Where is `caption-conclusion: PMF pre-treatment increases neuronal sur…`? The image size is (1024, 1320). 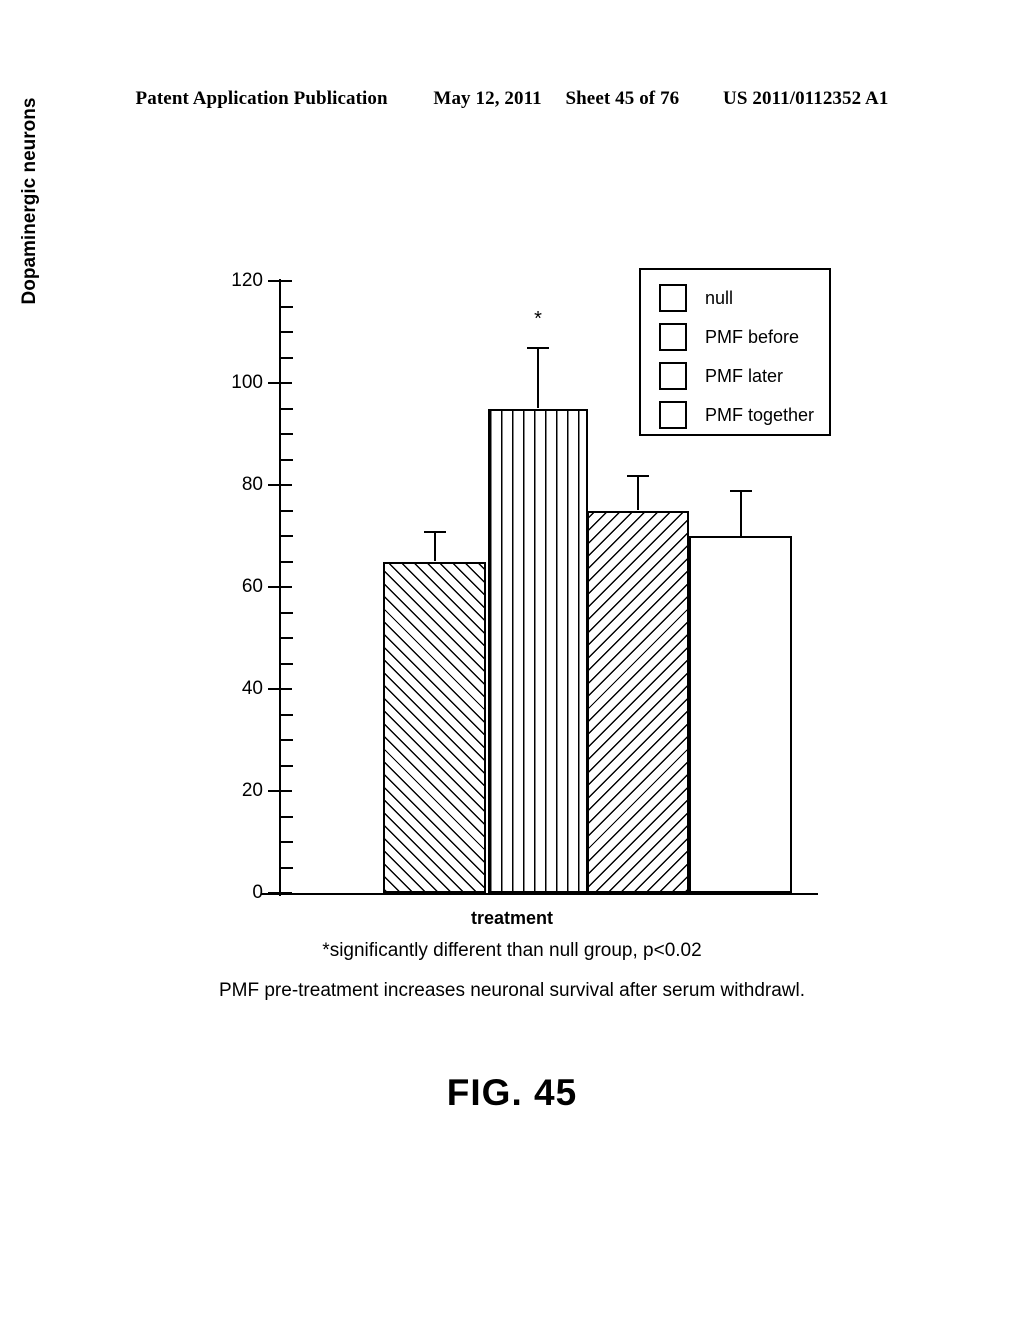
caption-conclusion: PMF pre-treatment increases neuronal sur… is located at coordinates (512, 990).